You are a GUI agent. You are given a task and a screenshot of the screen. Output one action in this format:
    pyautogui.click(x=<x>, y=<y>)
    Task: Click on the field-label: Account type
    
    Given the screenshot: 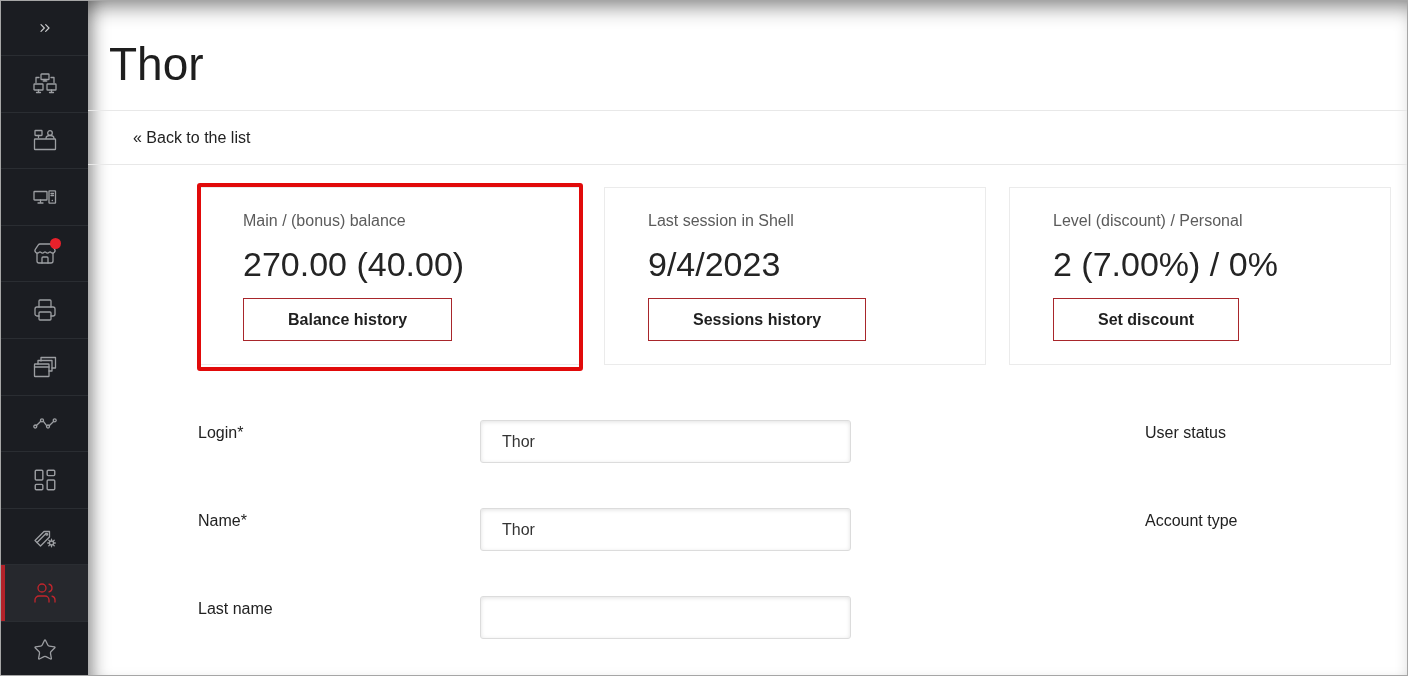 What is the action you would take?
    pyautogui.click(x=1191, y=520)
    